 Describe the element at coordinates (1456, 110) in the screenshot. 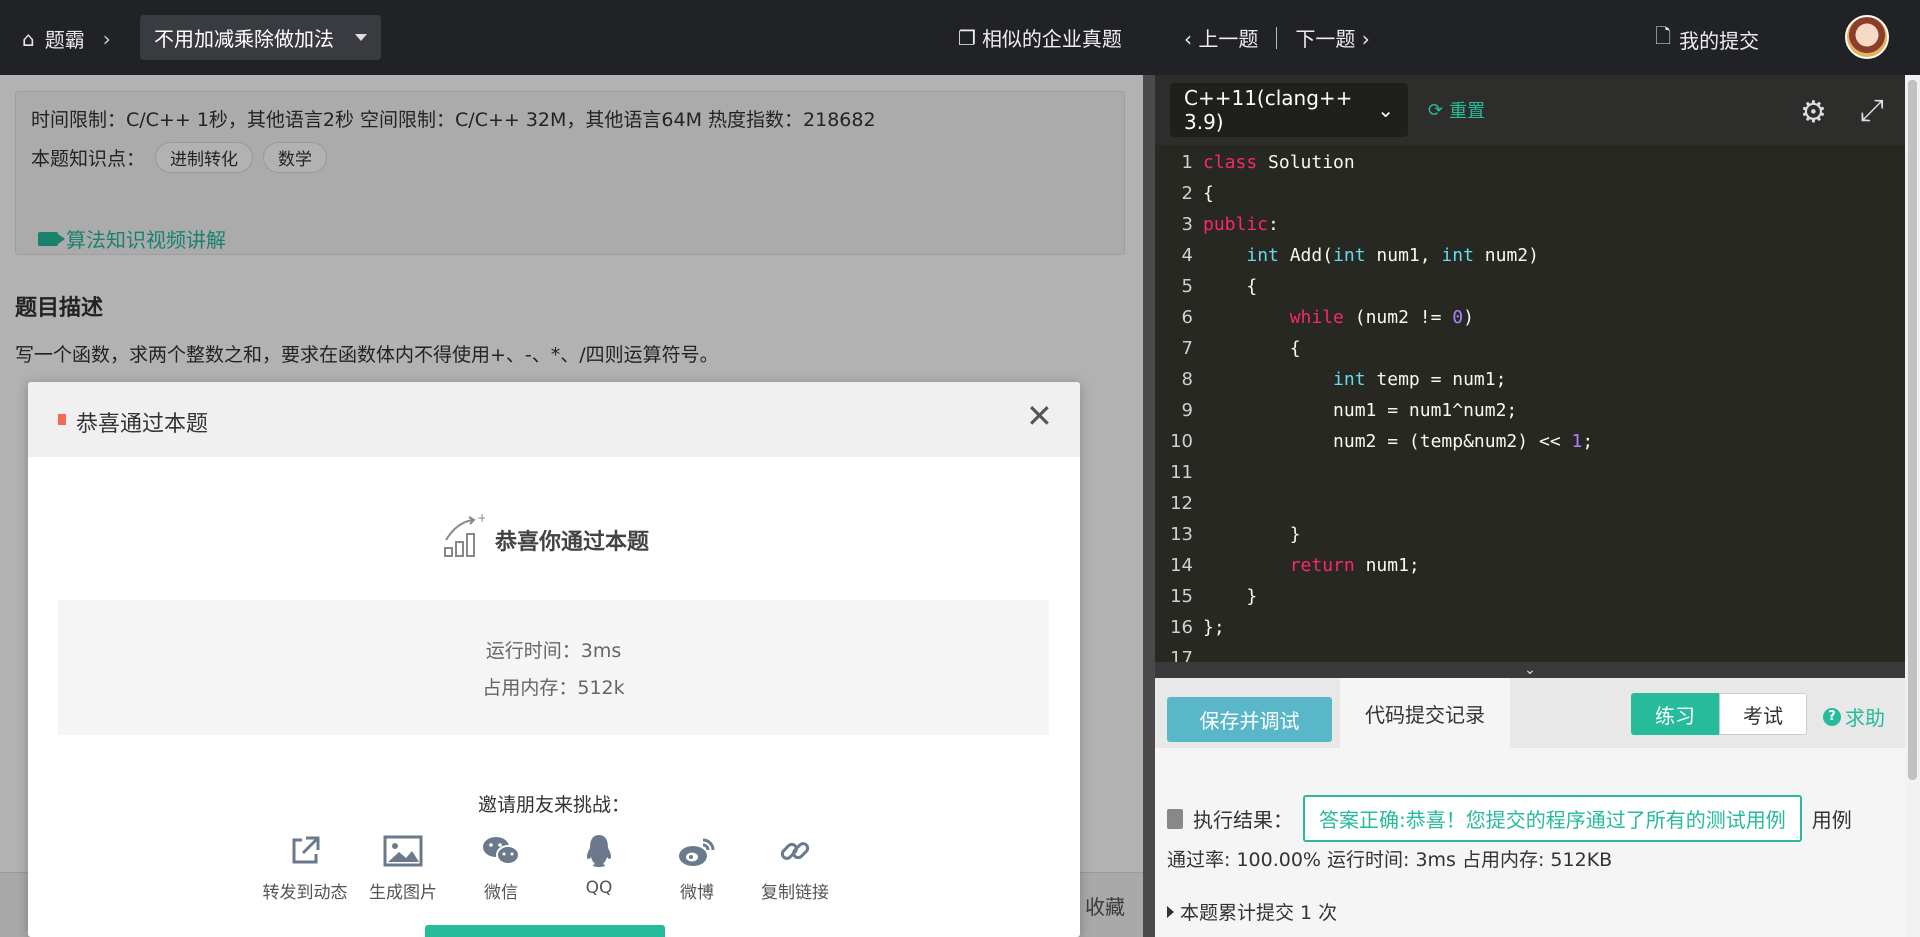

I see `reset-button: ⟳ 重置` at that location.